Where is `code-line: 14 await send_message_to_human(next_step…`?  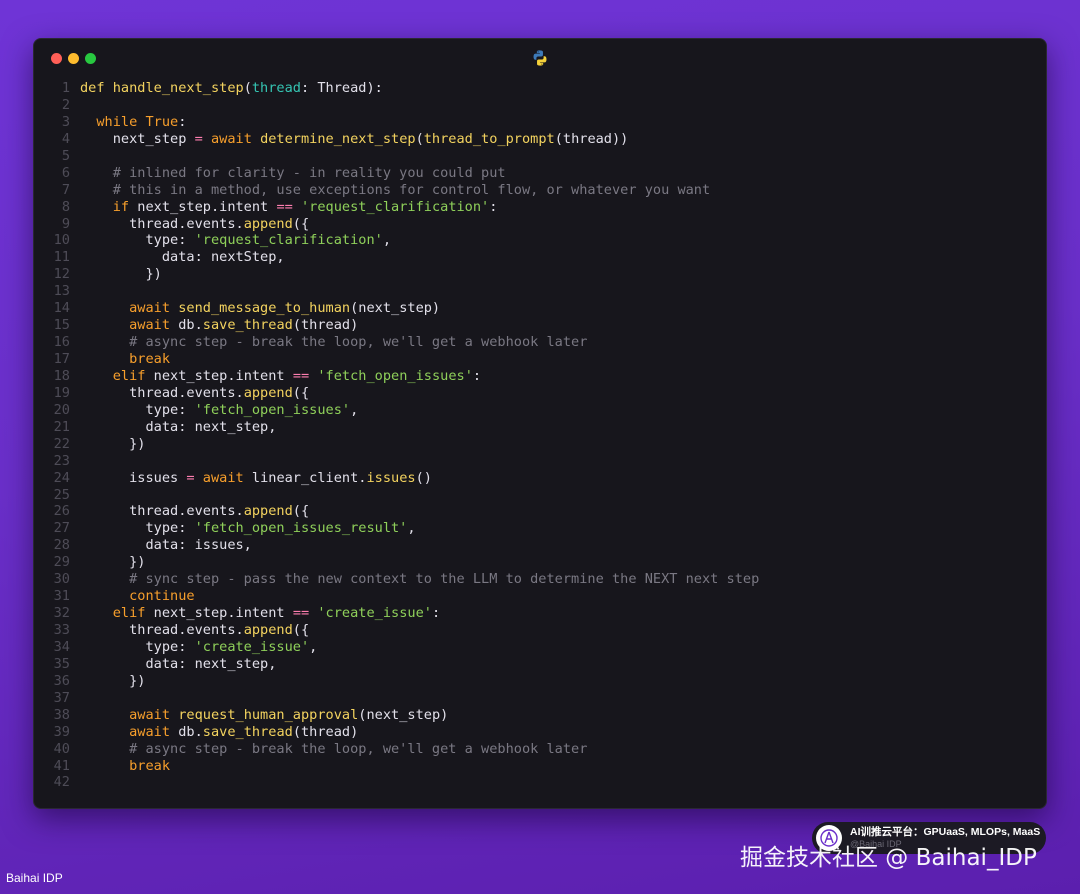 code-line: 14 await send_message_to_human(next_step… is located at coordinates (540, 308).